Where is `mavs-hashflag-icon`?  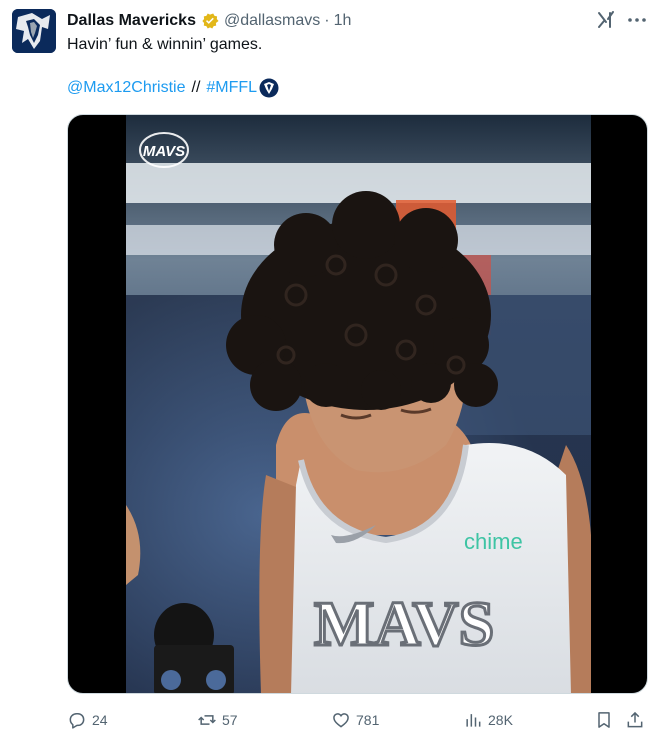 mavs-hashflag-icon is located at coordinates (269, 88).